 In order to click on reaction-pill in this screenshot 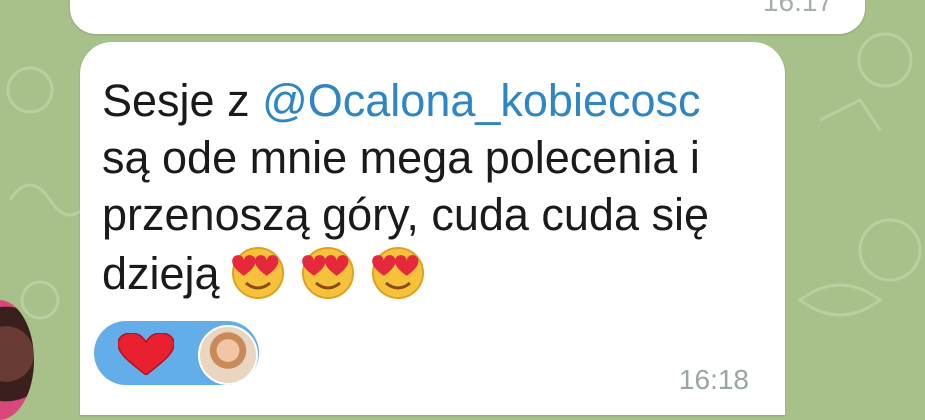, I will do `click(176, 353)`.